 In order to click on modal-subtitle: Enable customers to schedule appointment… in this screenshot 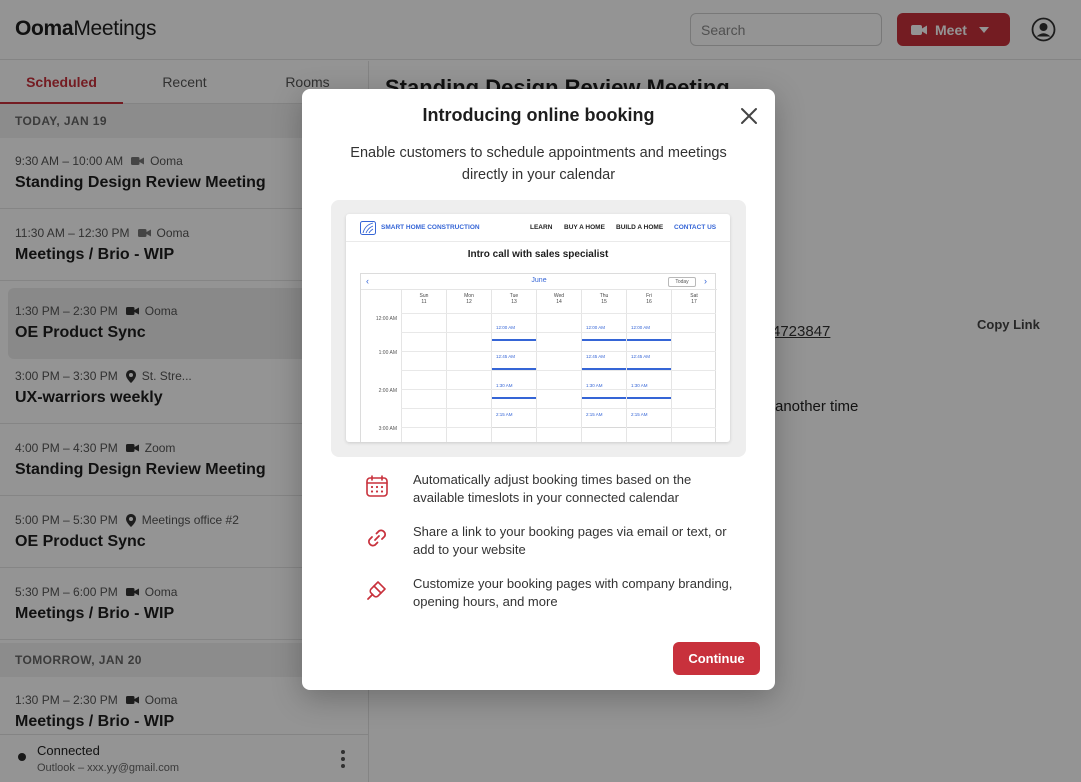, I will do `click(538, 164)`.